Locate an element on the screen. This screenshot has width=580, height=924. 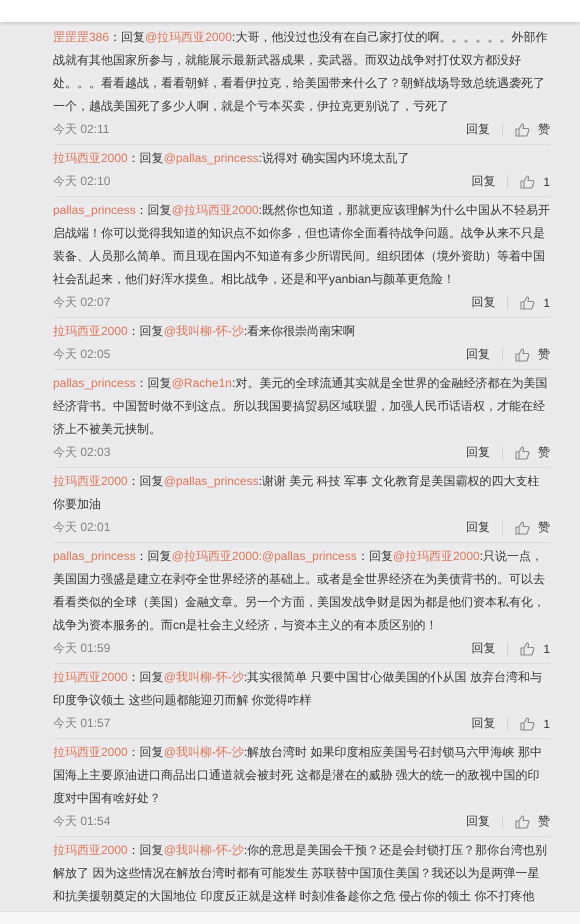
comment-time: 今天 02:03 is located at coordinates (81, 452).